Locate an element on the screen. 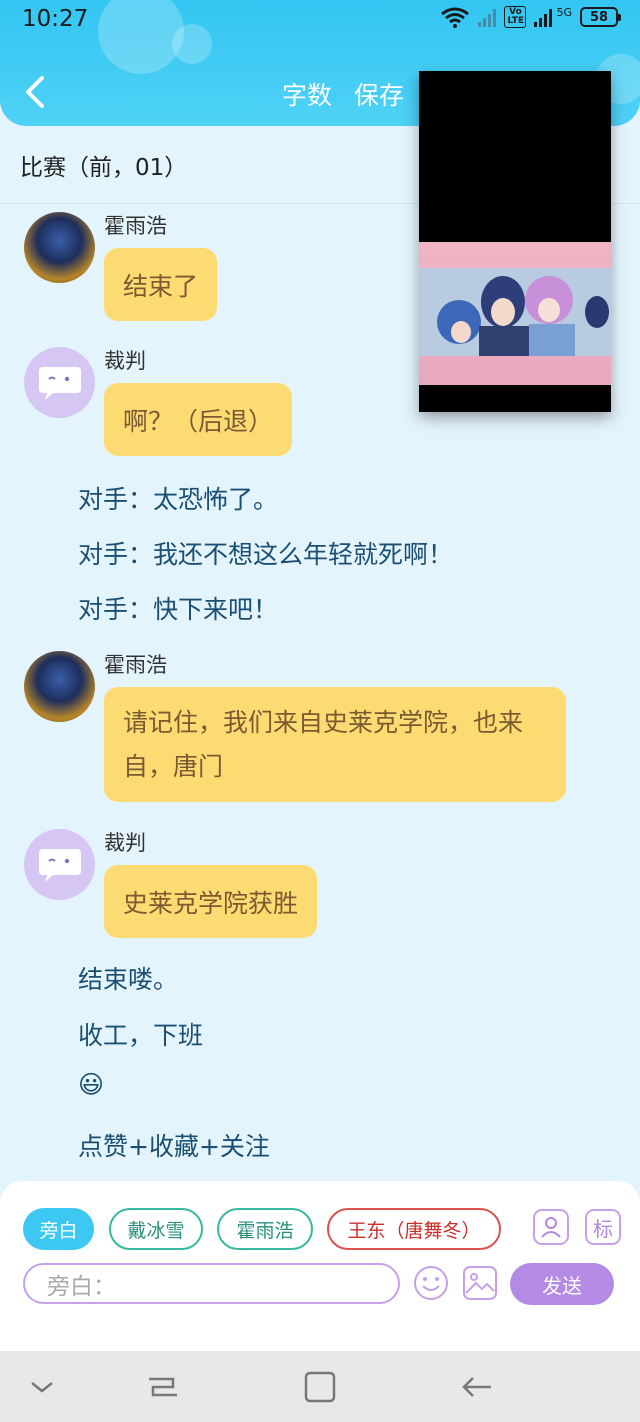 The height and width of the screenshot is (1422, 640). nav-back-button is located at coordinates (477, 1387).